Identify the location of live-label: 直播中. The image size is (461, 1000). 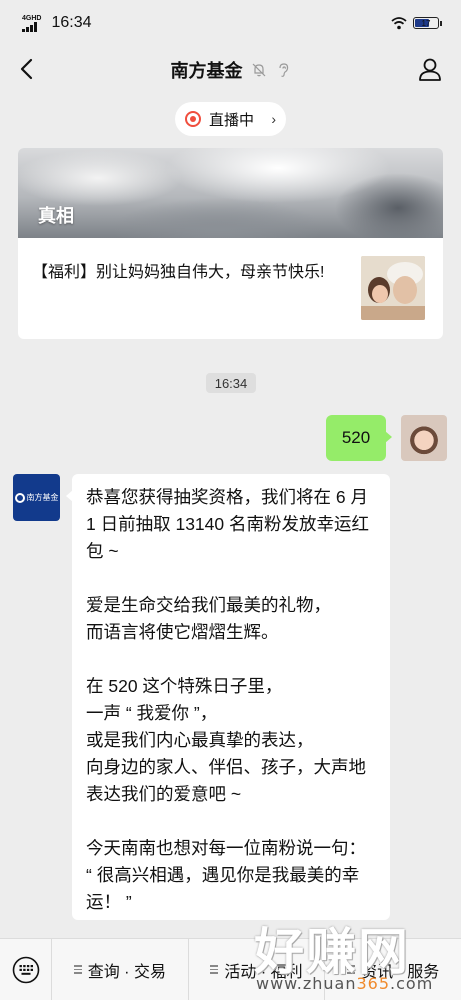
(232, 120).